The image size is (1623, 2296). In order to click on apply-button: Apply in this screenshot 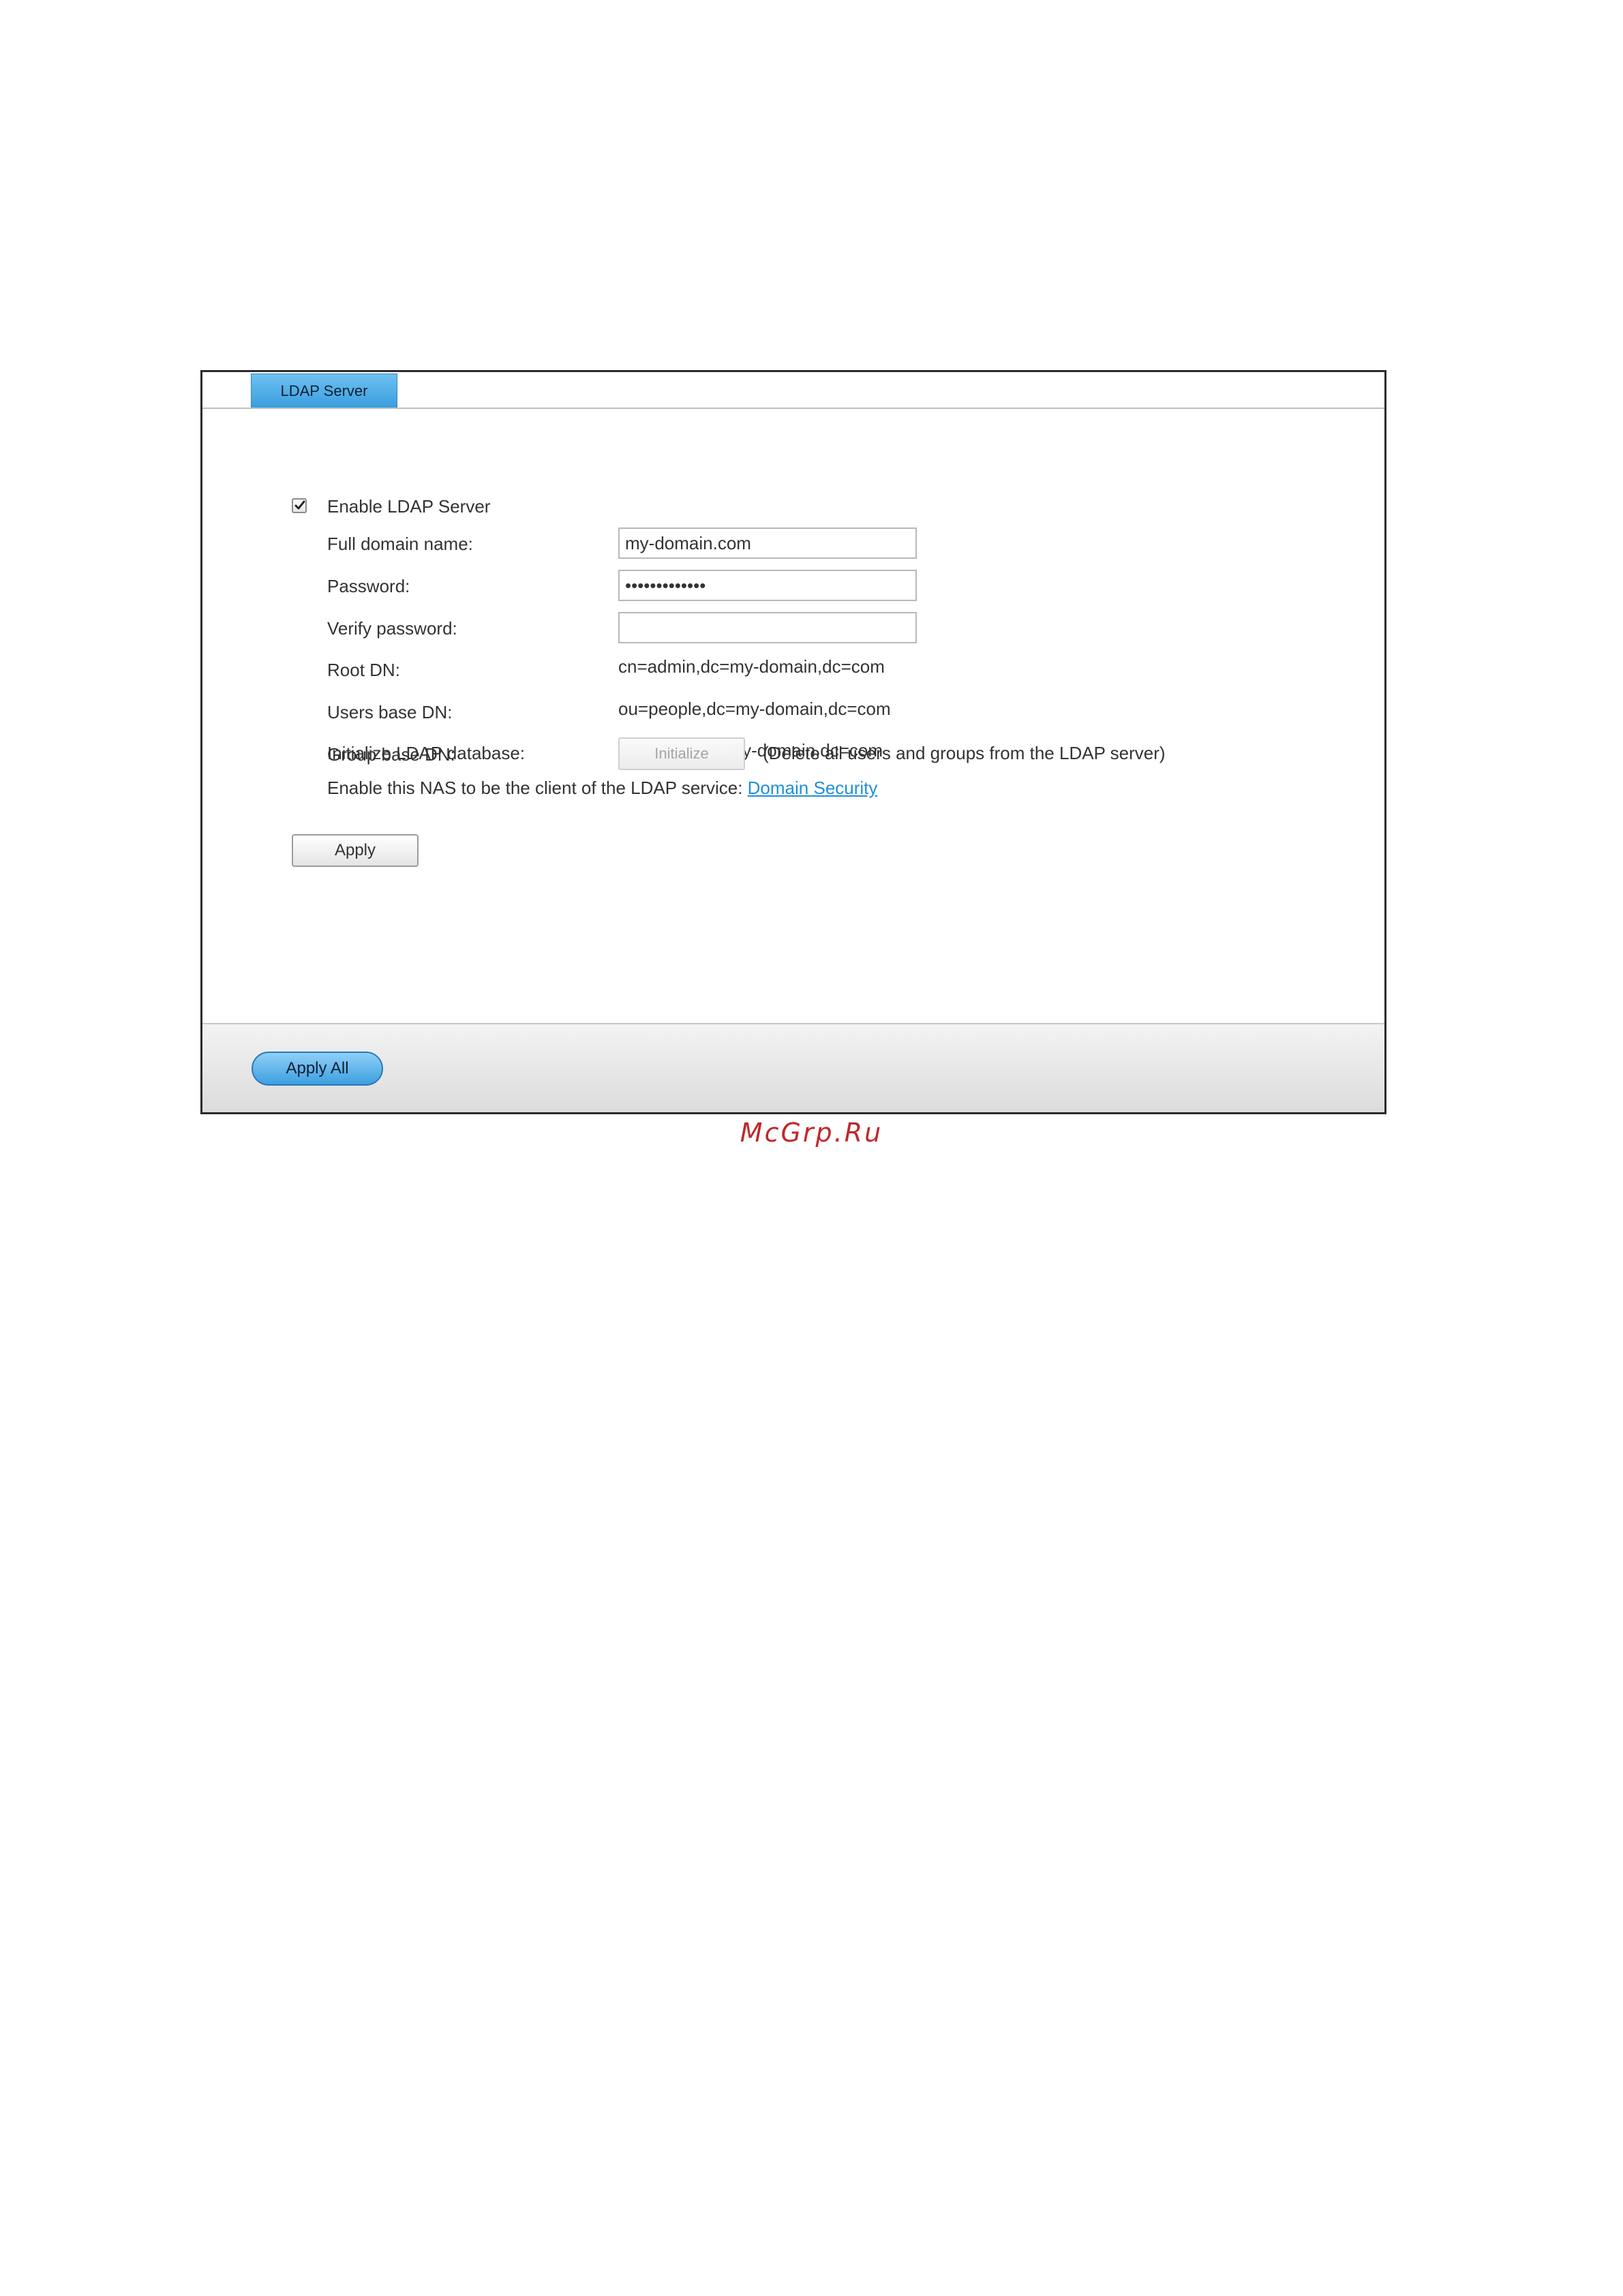, I will do `click(355, 850)`.